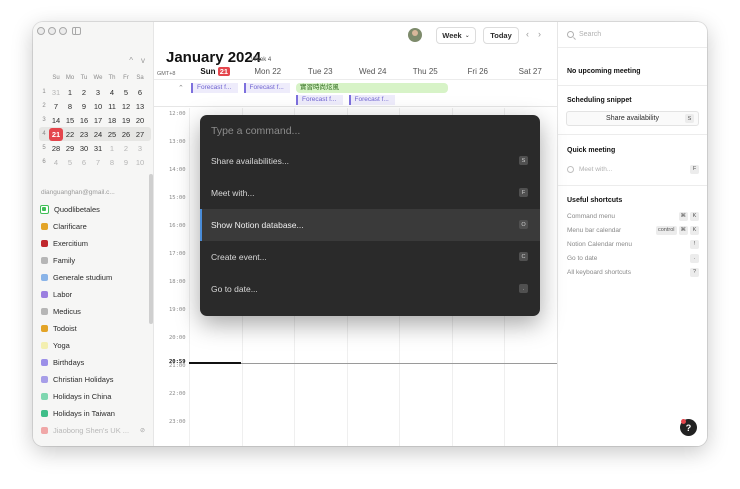 This screenshot has height=489, width=740. I want to click on mini-calendar-day: 12, so click(126, 106).